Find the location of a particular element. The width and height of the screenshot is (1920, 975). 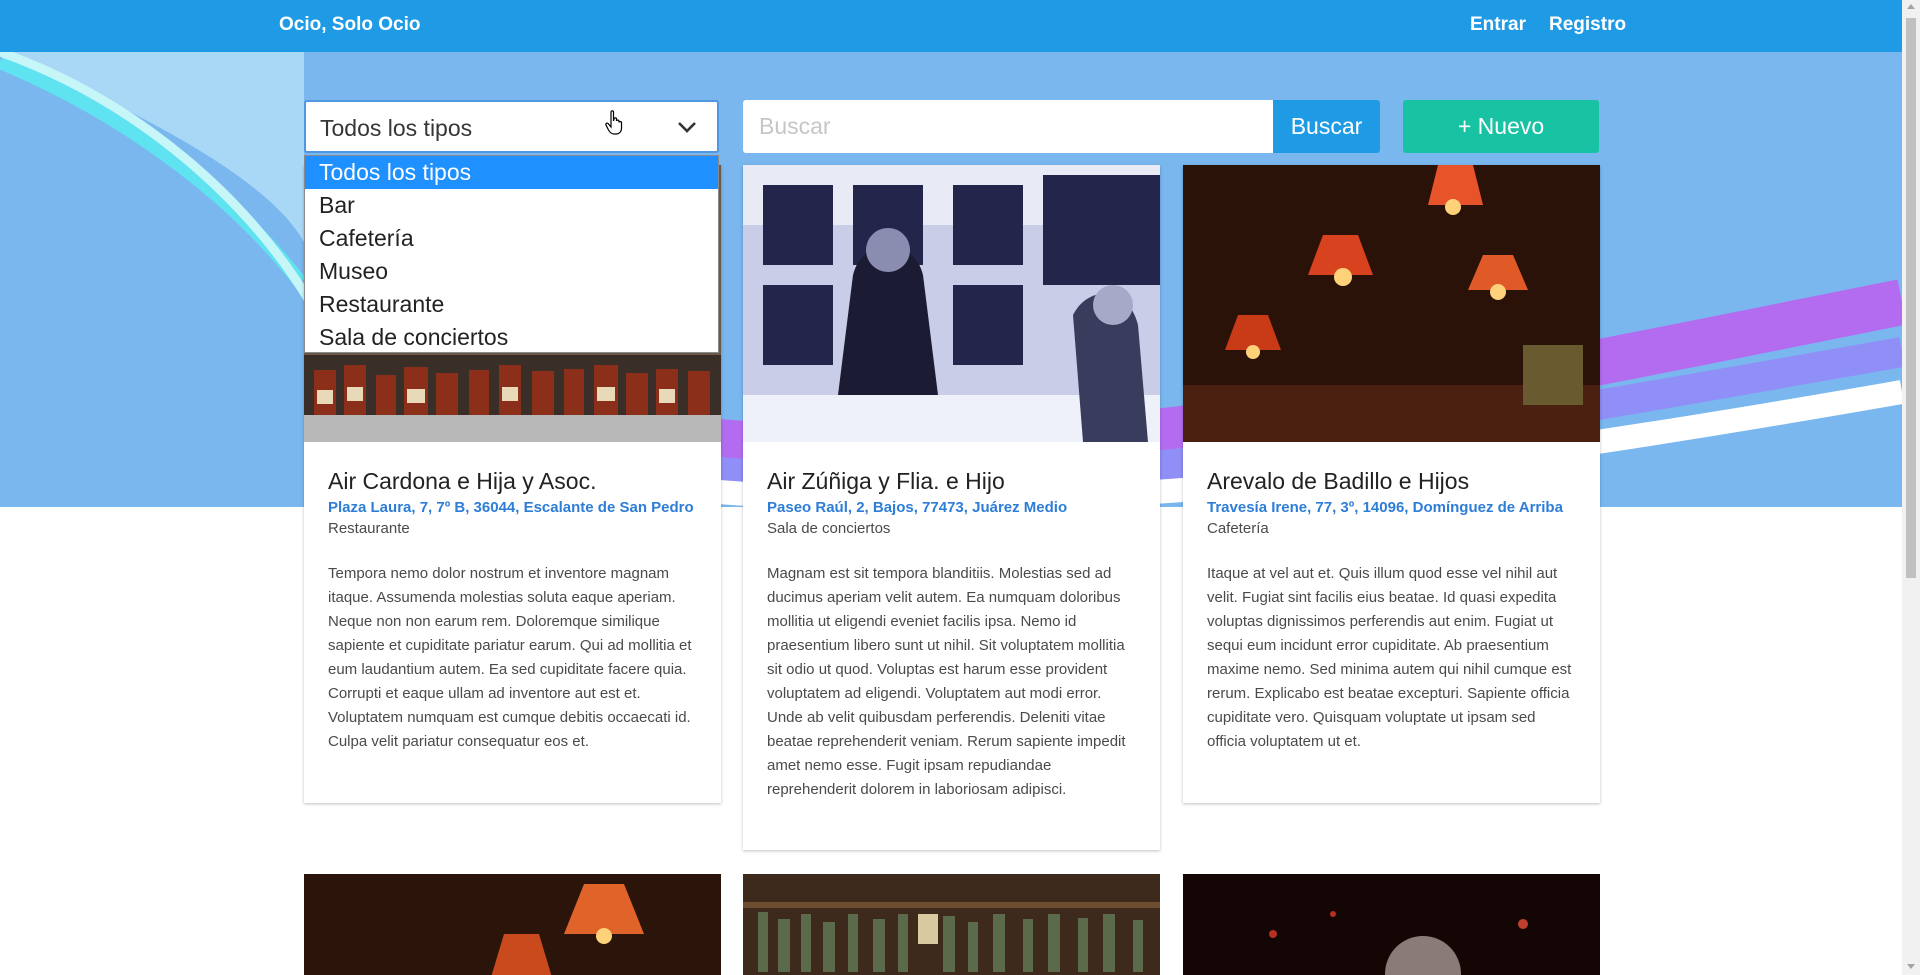

dropdown-option: Sala de conciertos is located at coordinates (511, 337).